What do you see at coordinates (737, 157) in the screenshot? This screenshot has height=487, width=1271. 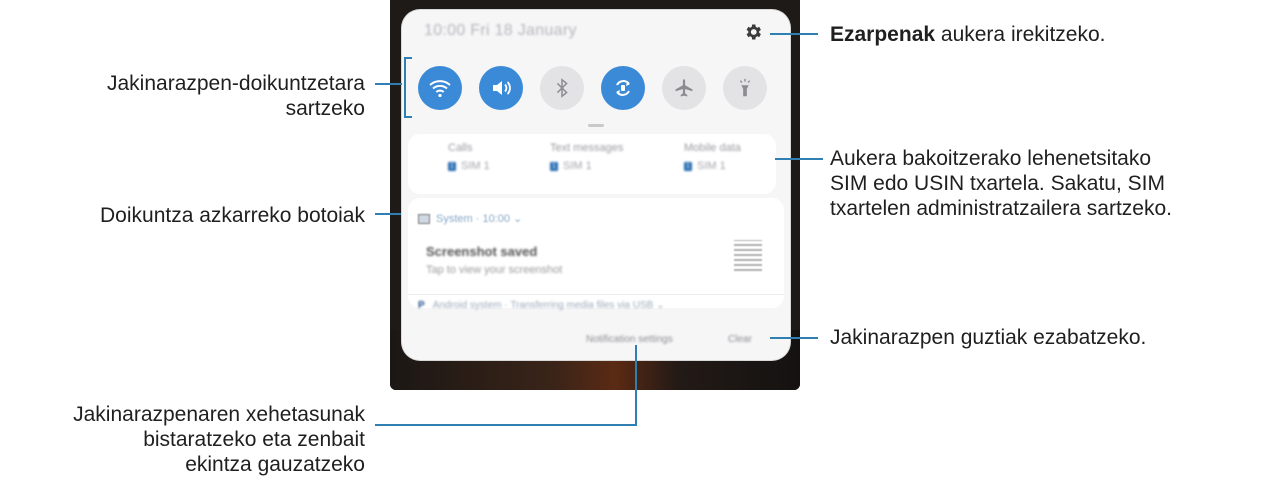 I see `sim-pref-data: Mobile data 1 SIM 1` at bounding box center [737, 157].